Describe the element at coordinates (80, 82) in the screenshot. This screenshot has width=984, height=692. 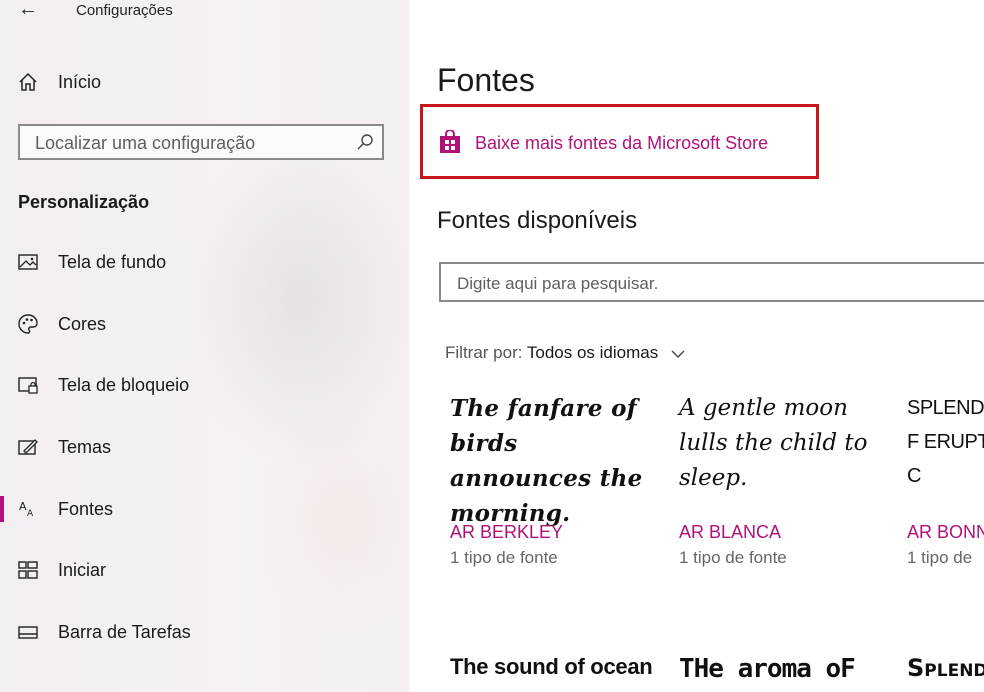
I see `sidebar-item-label: Início` at that location.